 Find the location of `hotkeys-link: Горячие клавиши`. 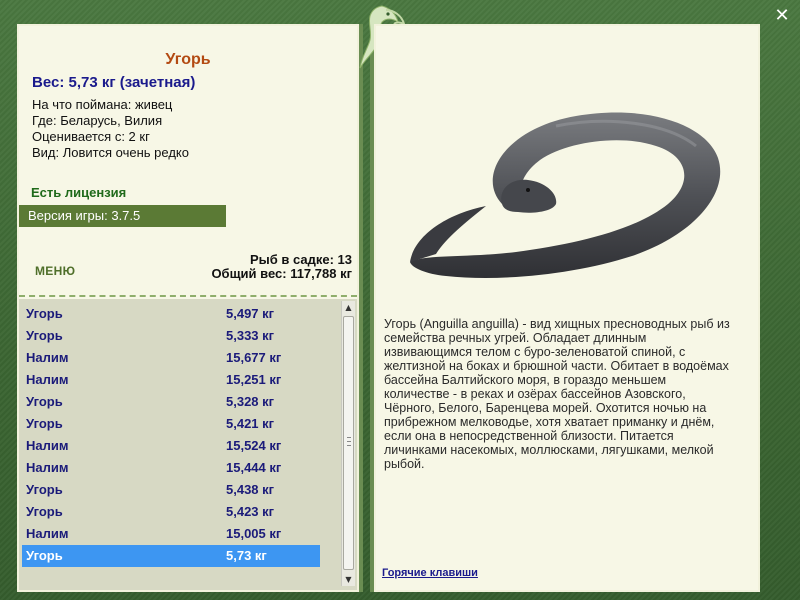

hotkeys-link: Горячие клавиши is located at coordinates (430, 573).